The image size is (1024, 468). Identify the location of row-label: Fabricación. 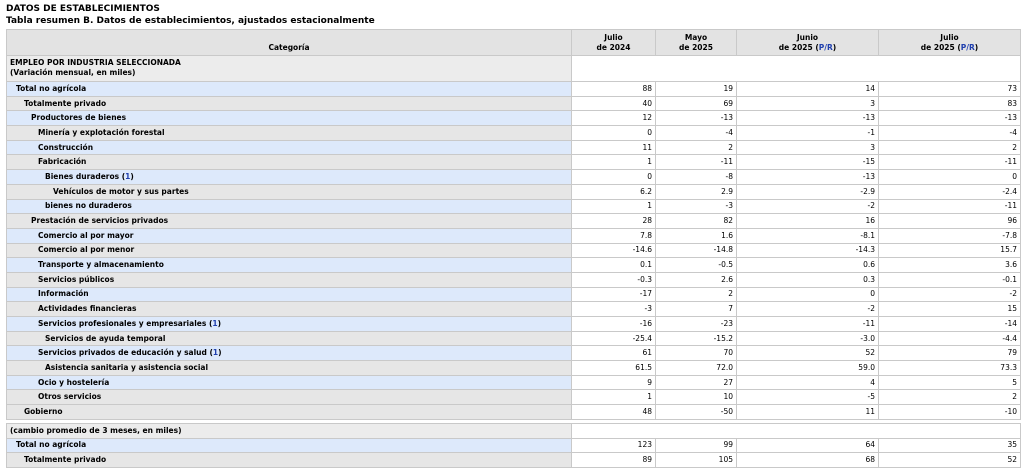
(289, 162).